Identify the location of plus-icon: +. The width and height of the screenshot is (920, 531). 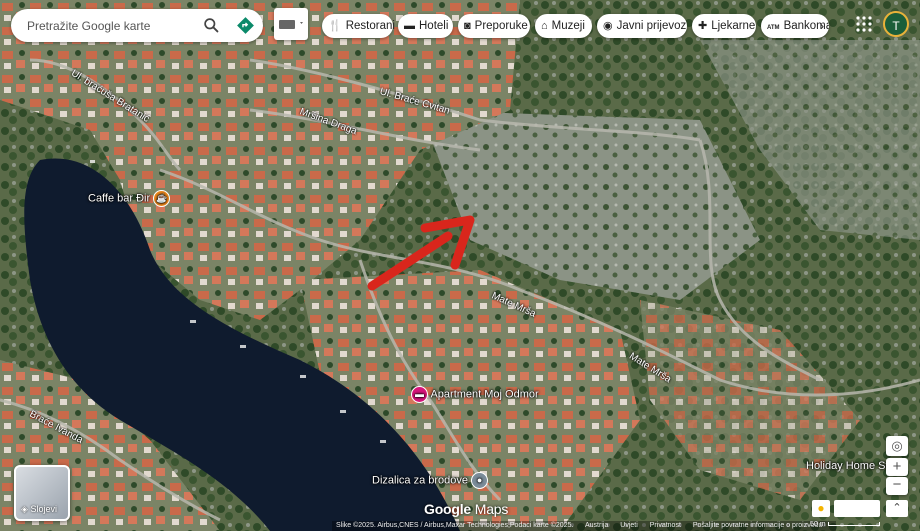
(897, 466).